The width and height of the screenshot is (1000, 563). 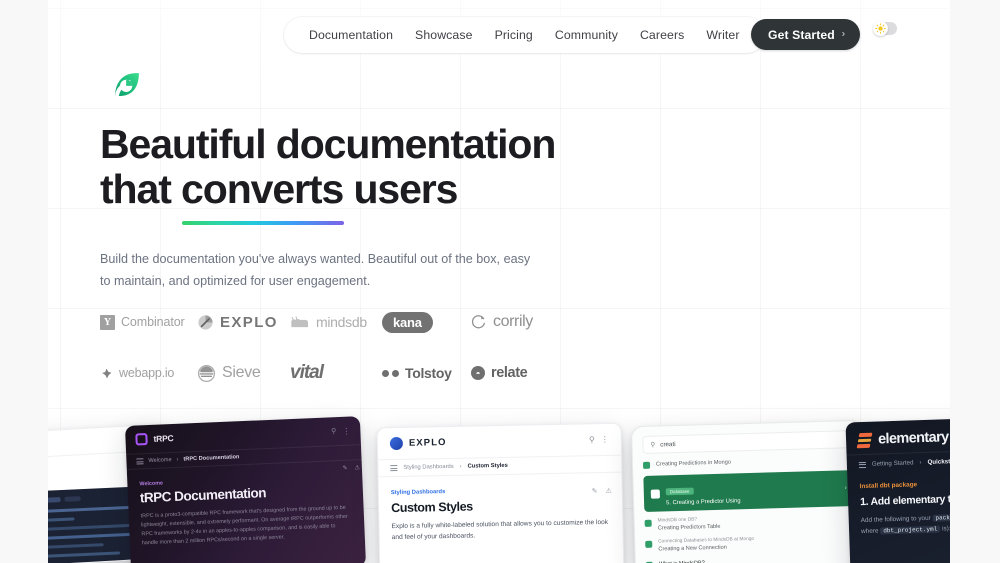 What do you see at coordinates (328, 144) in the screenshot?
I see `hero-title-line1: Beautiful documentation` at bounding box center [328, 144].